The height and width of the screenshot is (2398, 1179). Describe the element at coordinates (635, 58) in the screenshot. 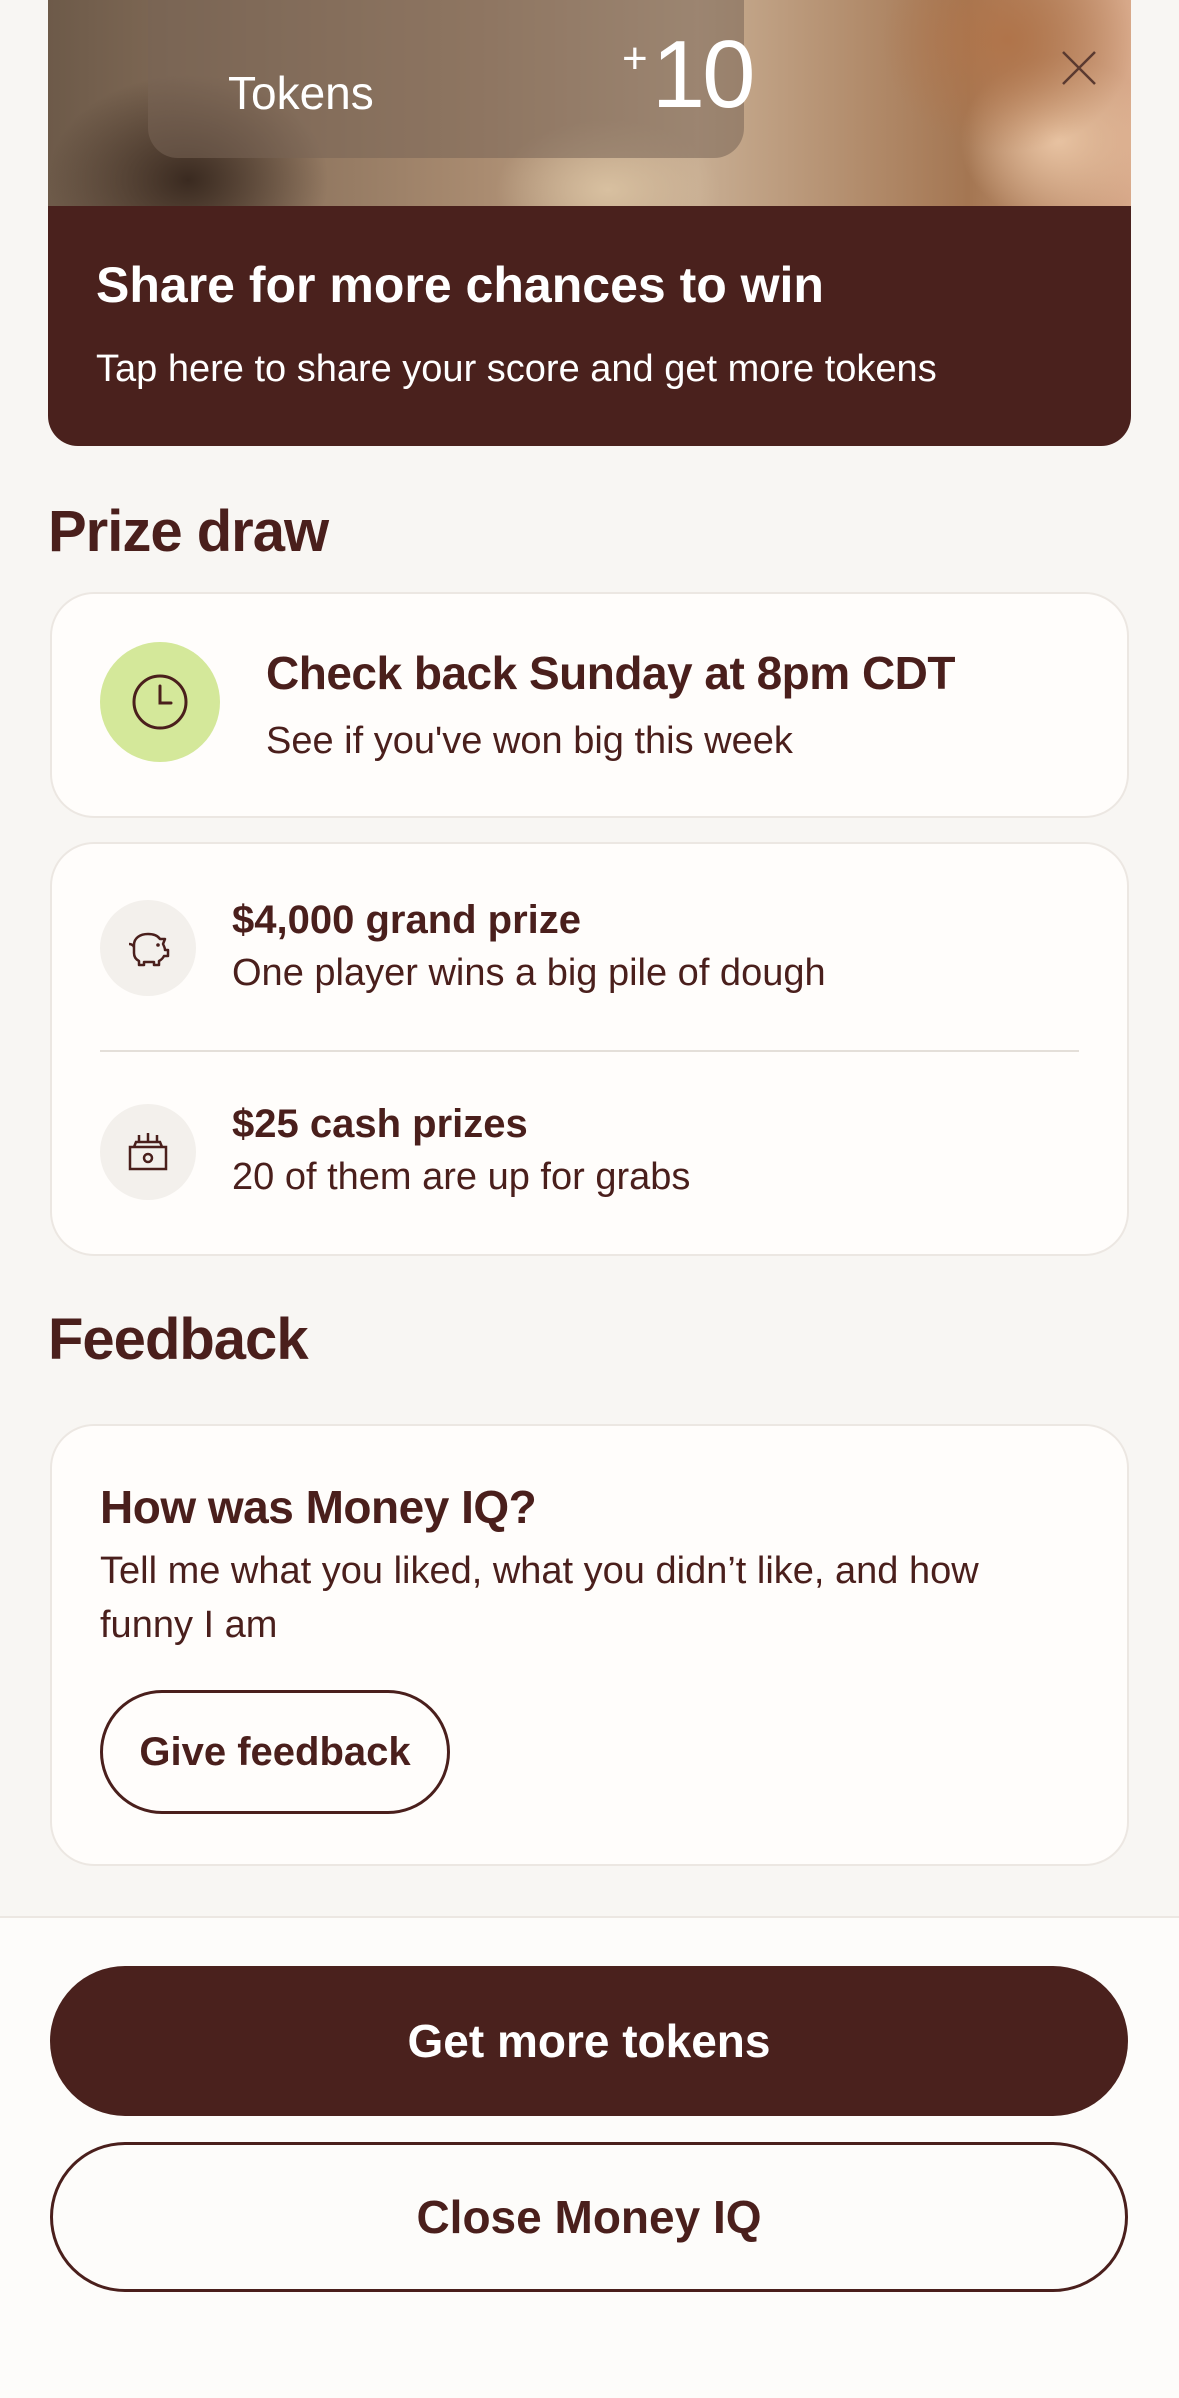

I see `token-plus: +` at that location.